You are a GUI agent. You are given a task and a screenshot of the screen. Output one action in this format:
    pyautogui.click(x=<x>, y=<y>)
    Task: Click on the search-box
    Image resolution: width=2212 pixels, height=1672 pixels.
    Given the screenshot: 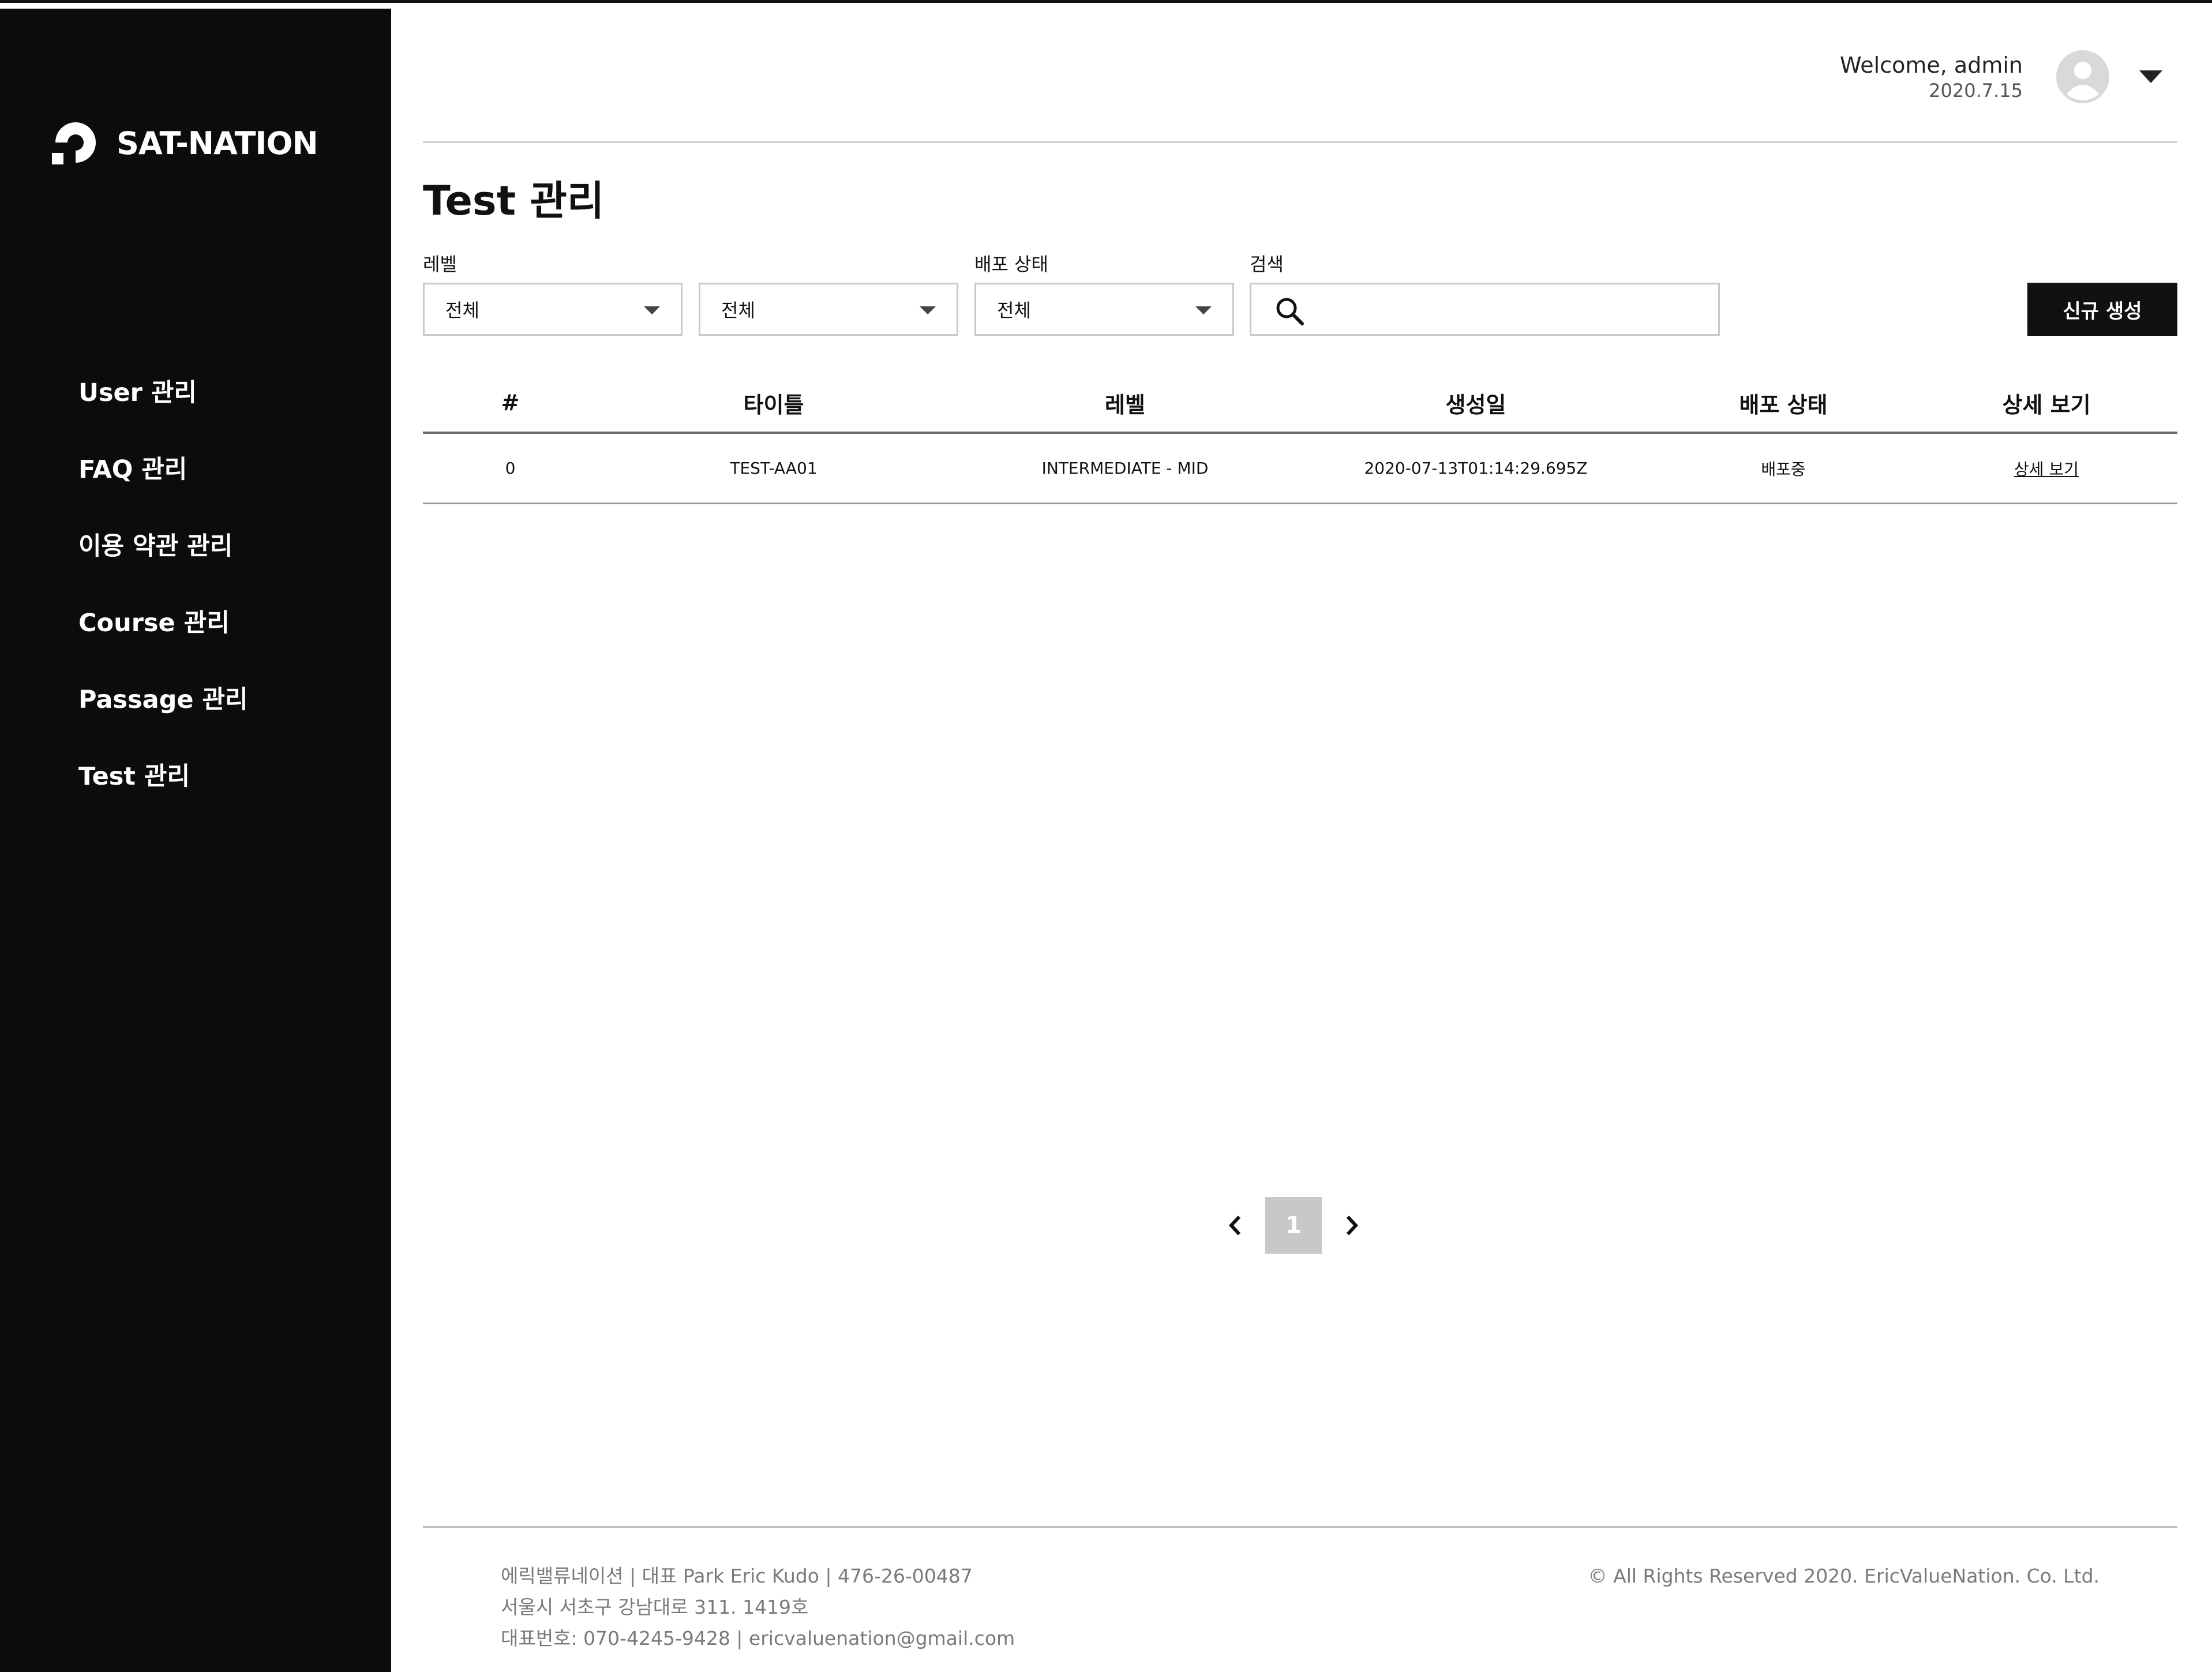 What is the action you would take?
    pyautogui.click(x=1485, y=309)
    